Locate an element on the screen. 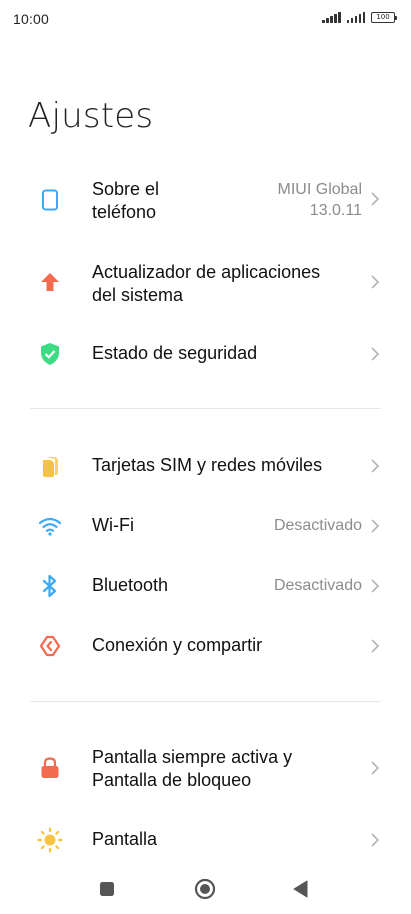  update-arrow-icon is located at coordinates (50, 282).